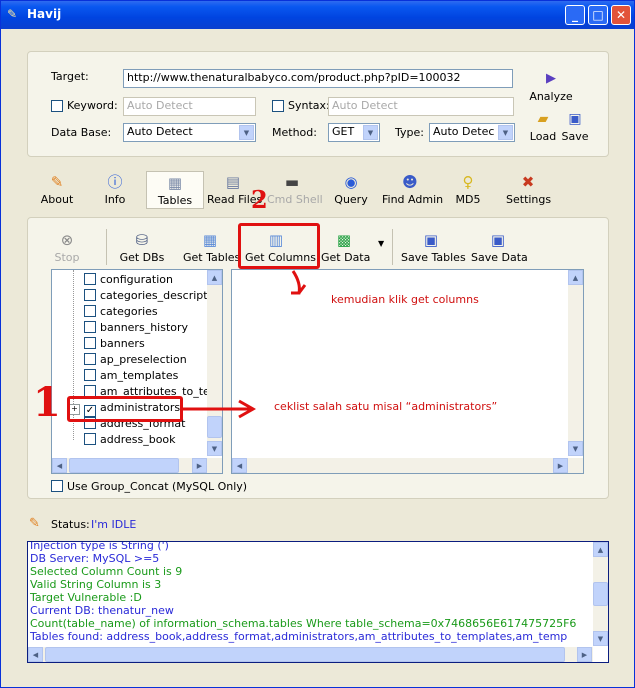 The height and width of the screenshot is (688, 635). What do you see at coordinates (381, 243) in the screenshot?
I see `get-data-dropdown-icon: ▼` at bounding box center [381, 243].